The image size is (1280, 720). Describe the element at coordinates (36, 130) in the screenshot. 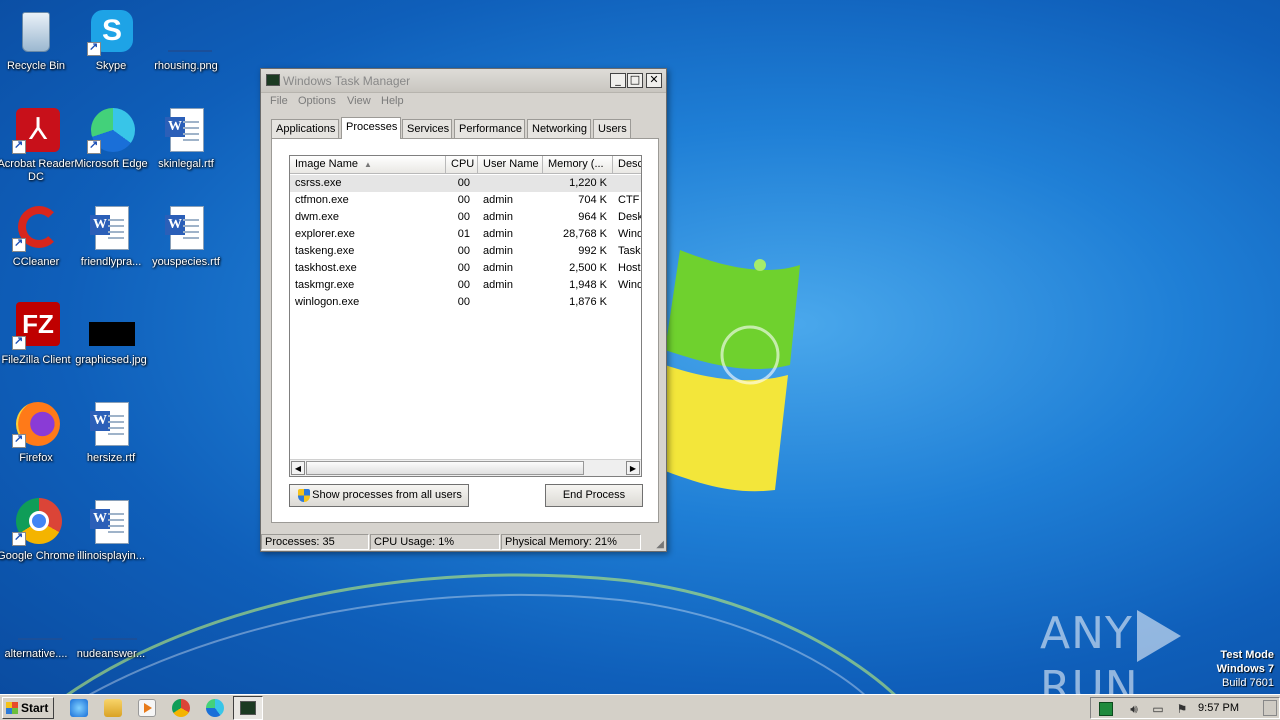

I see `acrobat-icon: ⅄` at that location.